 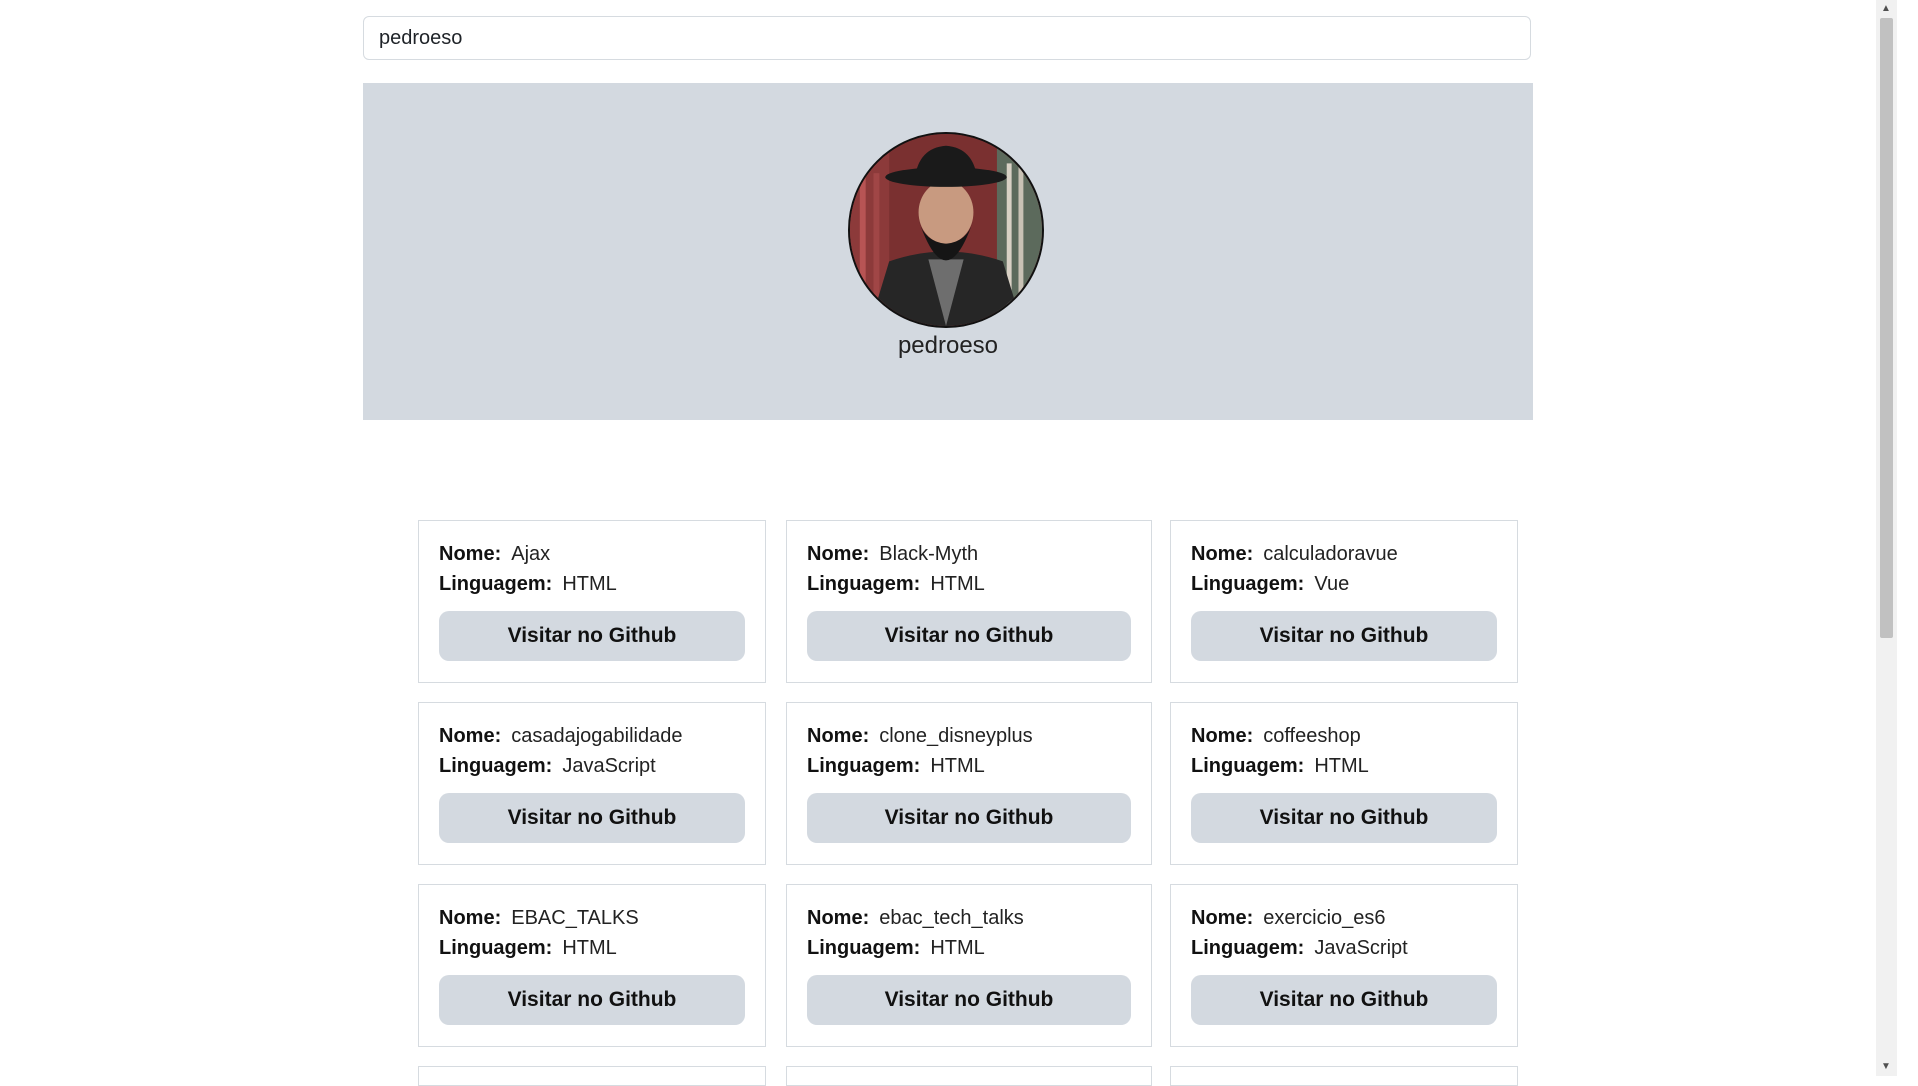 What do you see at coordinates (597, 736) in the screenshot?
I see `repo-name: casadajogabilidade` at bounding box center [597, 736].